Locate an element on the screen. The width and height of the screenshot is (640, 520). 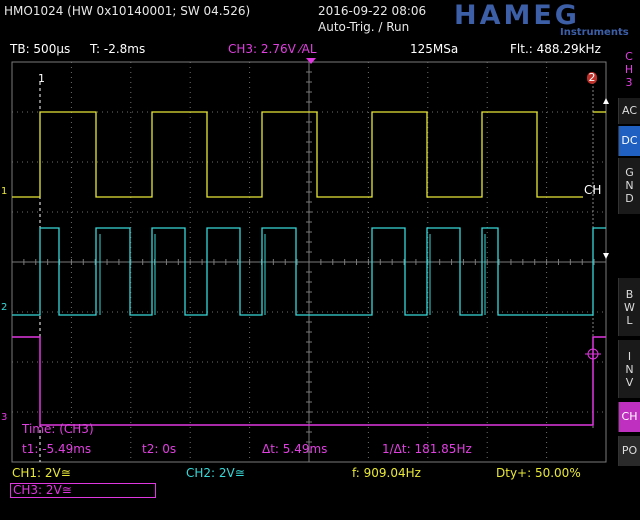
trigger-level: CH3: 2.76V ⁄AL is located at coordinates (272, 49).